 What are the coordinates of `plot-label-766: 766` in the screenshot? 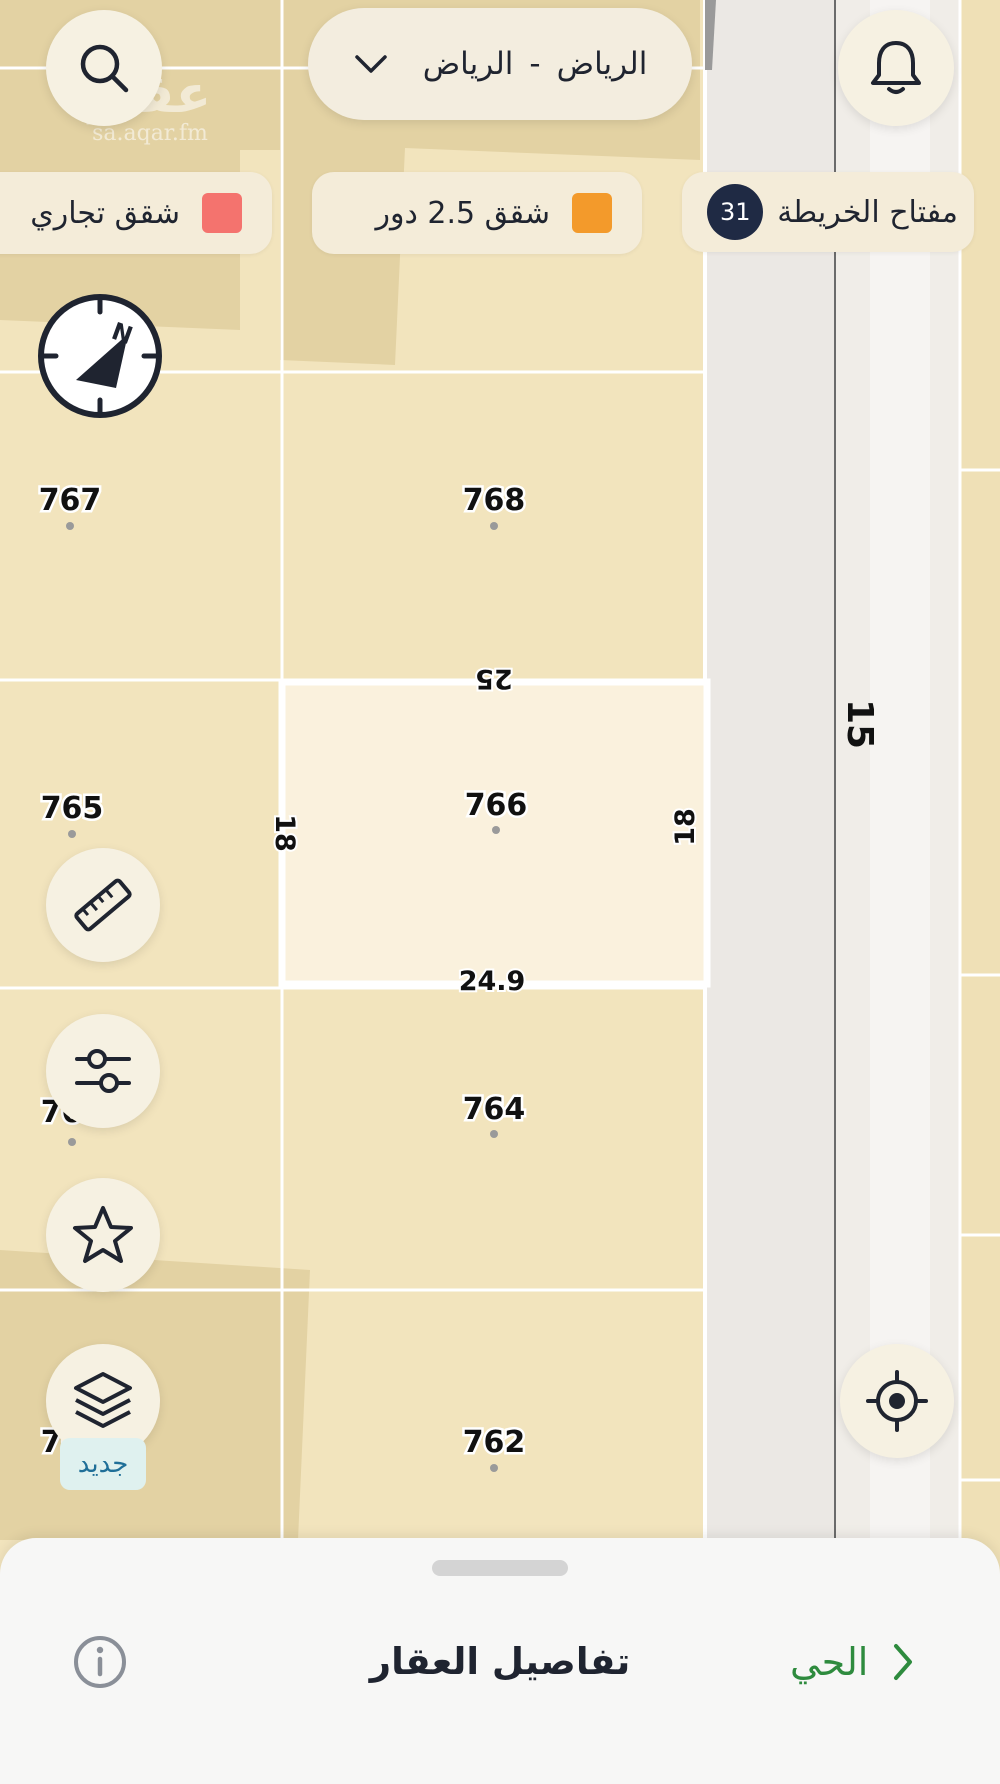 It's located at (496, 805).